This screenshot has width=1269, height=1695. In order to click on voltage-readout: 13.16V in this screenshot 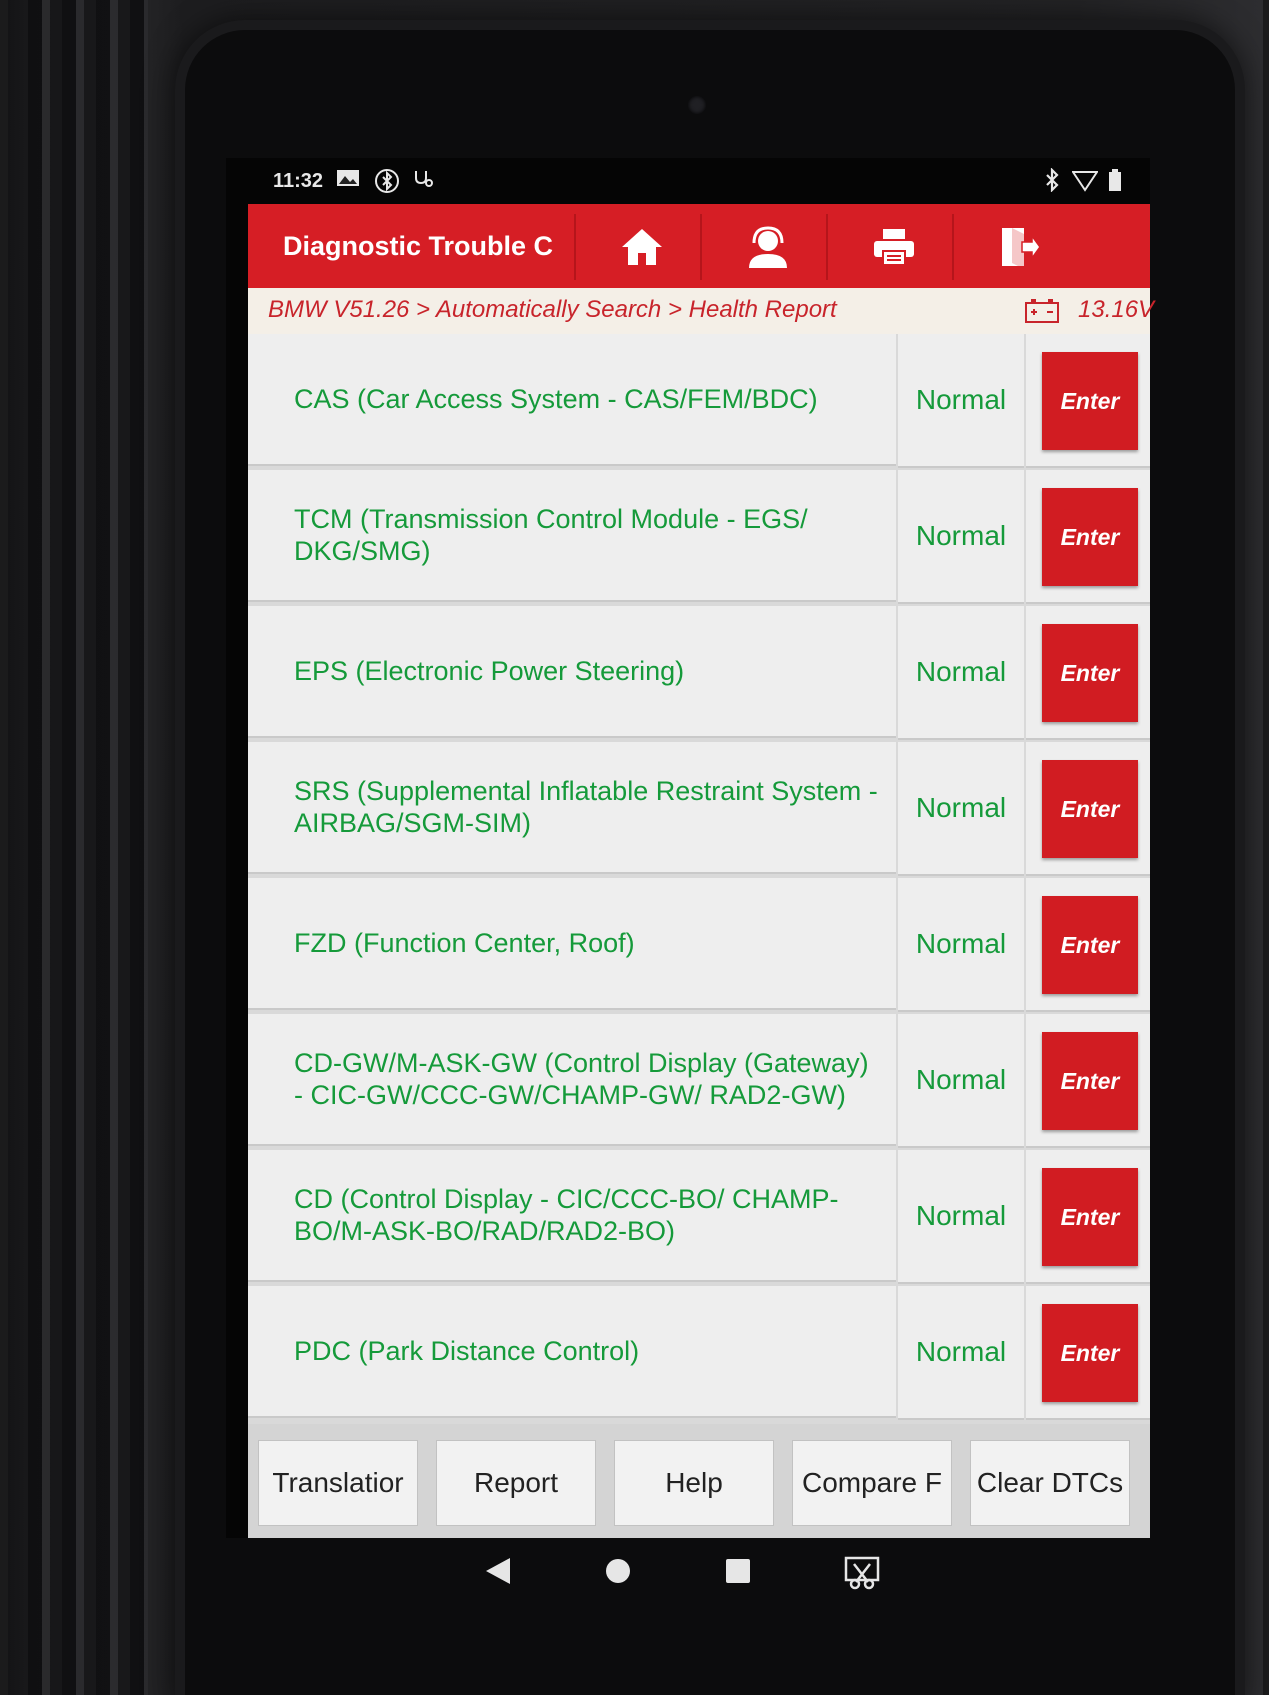, I will do `click(1116, 309)`.